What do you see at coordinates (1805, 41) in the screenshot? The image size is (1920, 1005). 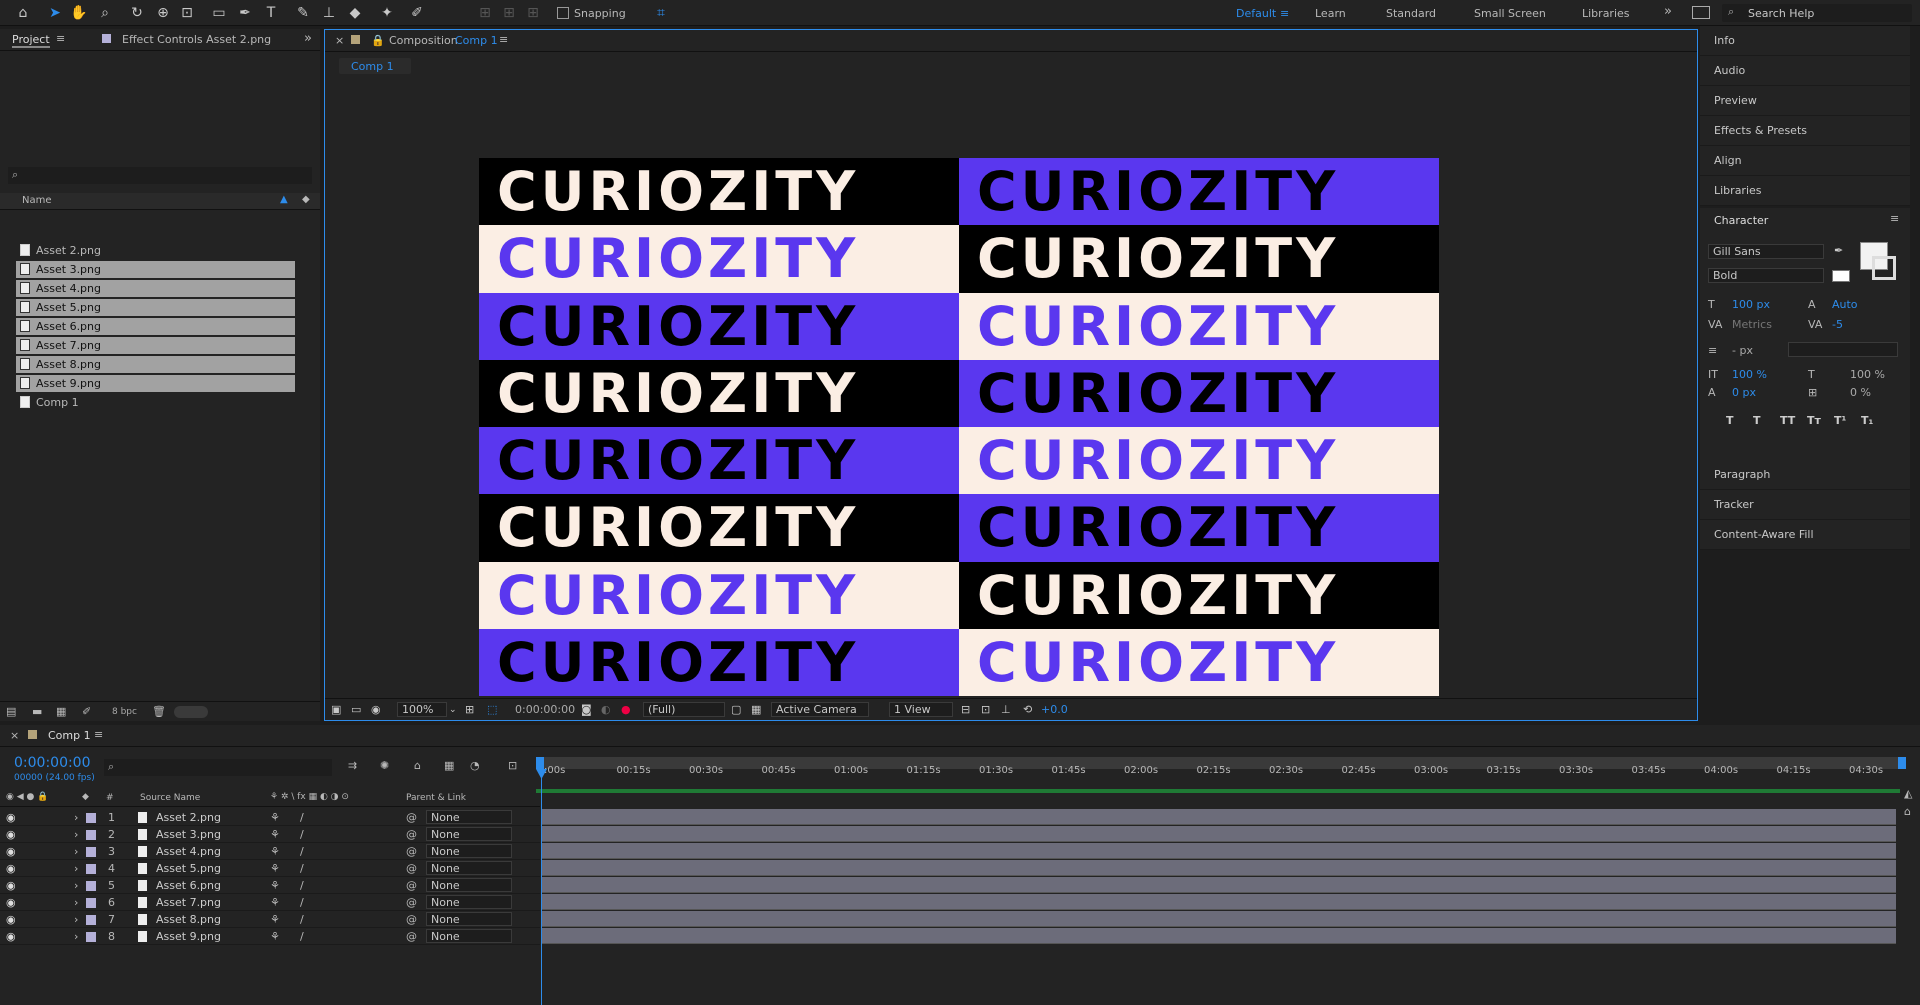 I see `panel-info: Info` at bounding box center [1805, 41].